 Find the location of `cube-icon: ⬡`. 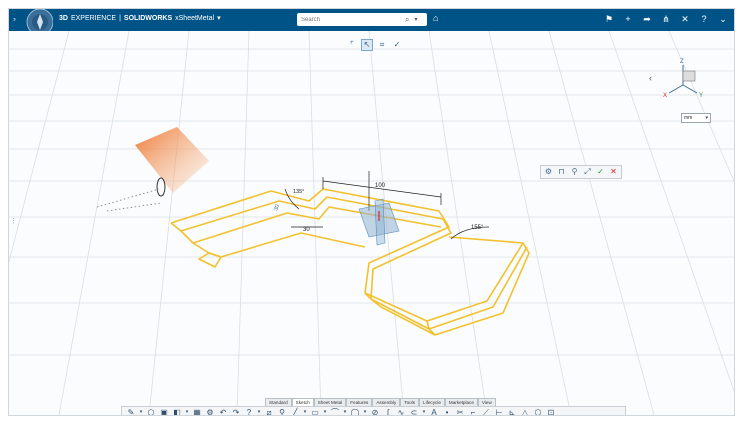

cube-icon: ⬡ is located at coordinates (151, 411).